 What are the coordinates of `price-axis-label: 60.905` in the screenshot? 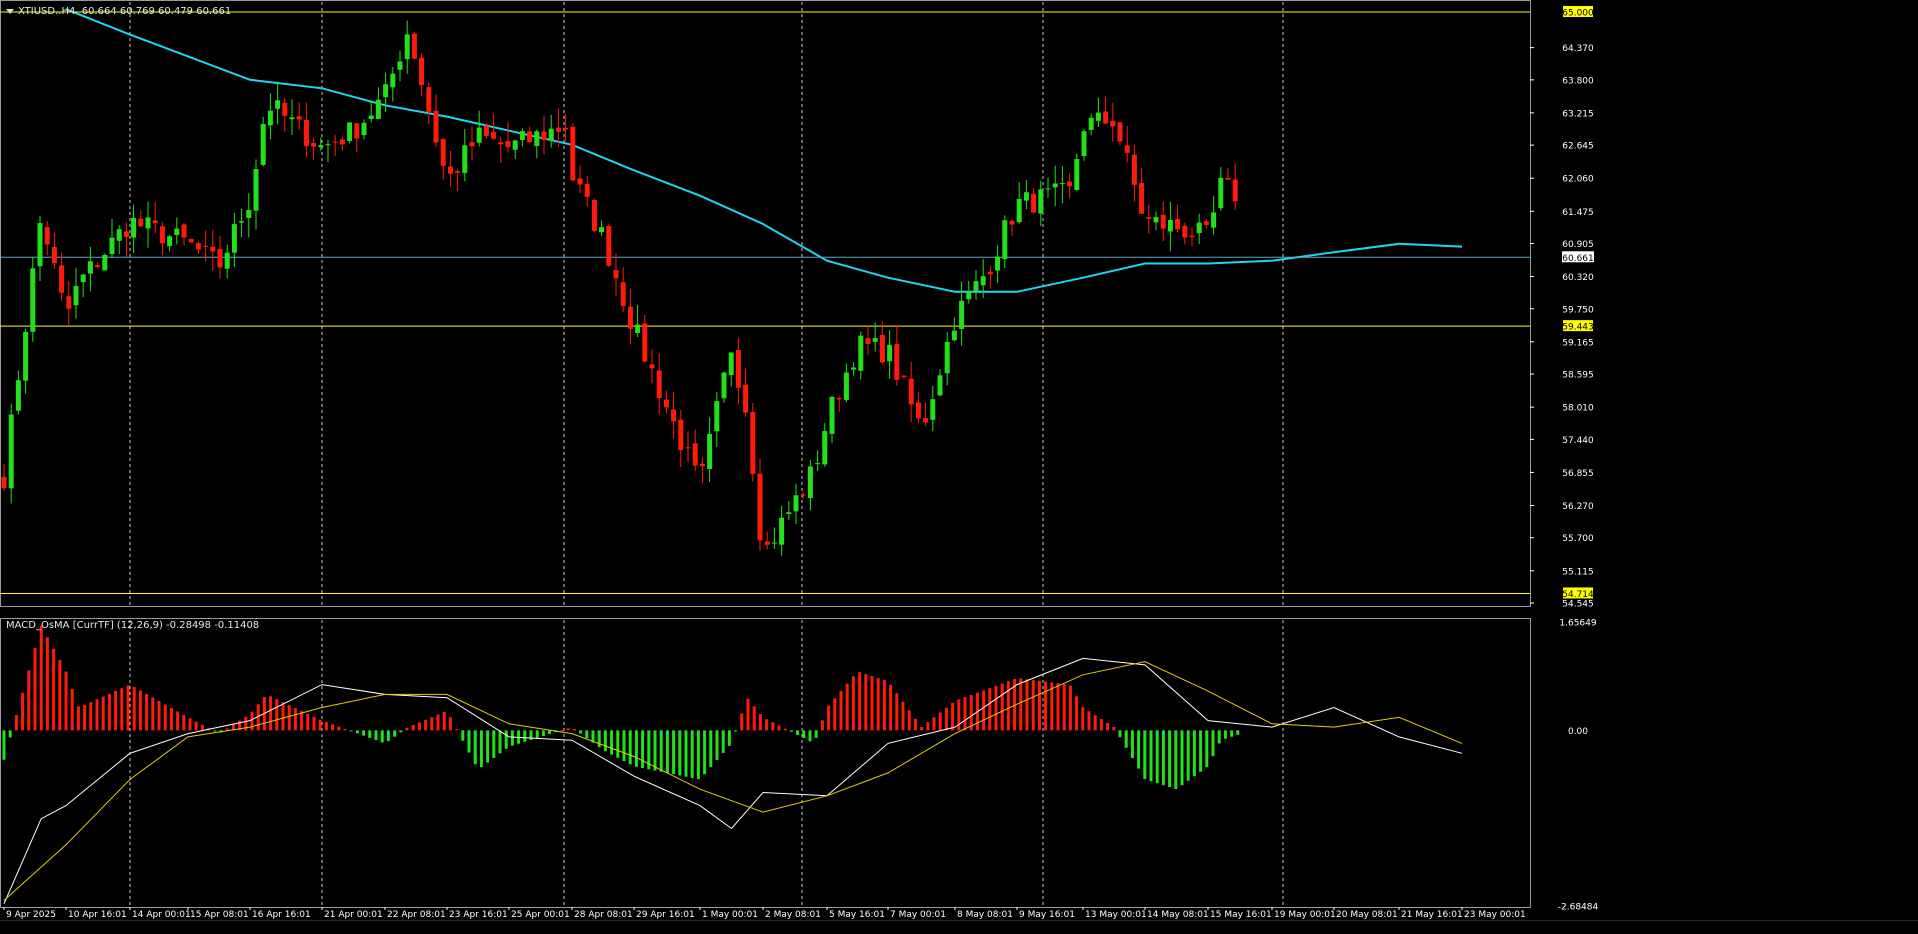 It's located at (1578, 245).